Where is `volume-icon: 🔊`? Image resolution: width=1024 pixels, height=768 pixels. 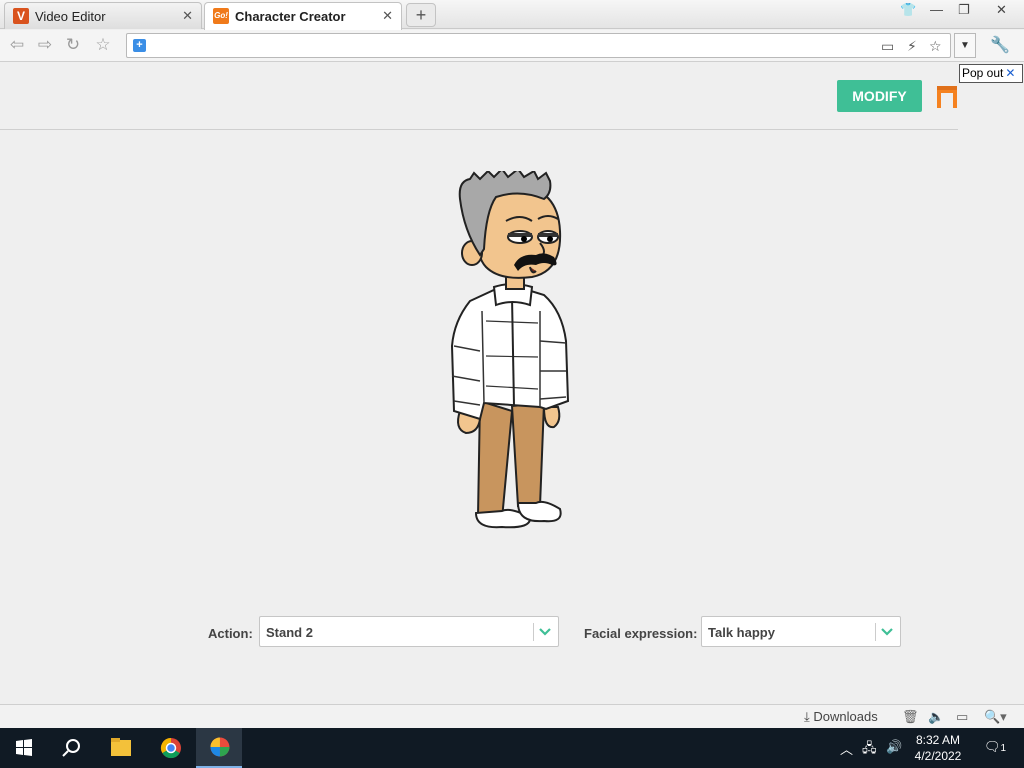
volume-icon: 🔊 is located at coordinates (894, 747).